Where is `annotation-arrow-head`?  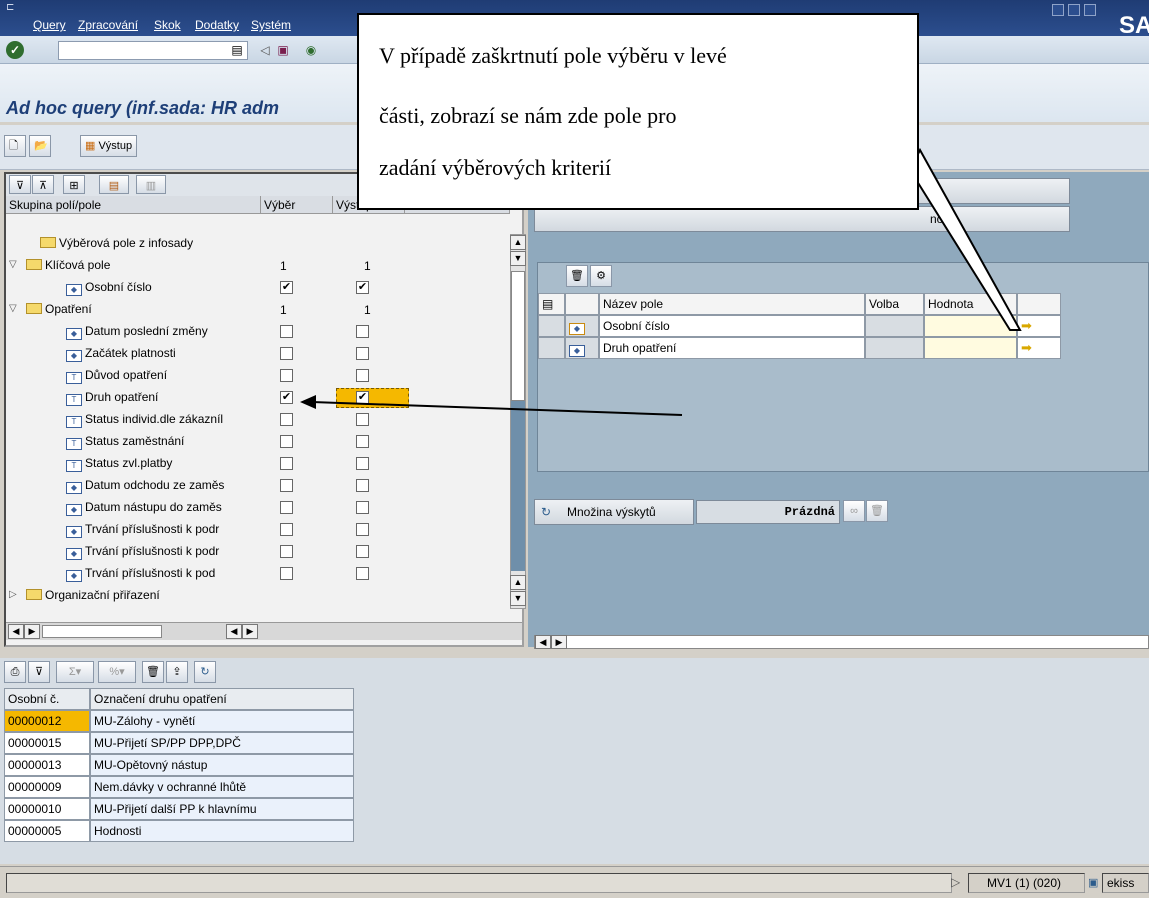
annotation-arrow-head is located at coordinates (308, 402).